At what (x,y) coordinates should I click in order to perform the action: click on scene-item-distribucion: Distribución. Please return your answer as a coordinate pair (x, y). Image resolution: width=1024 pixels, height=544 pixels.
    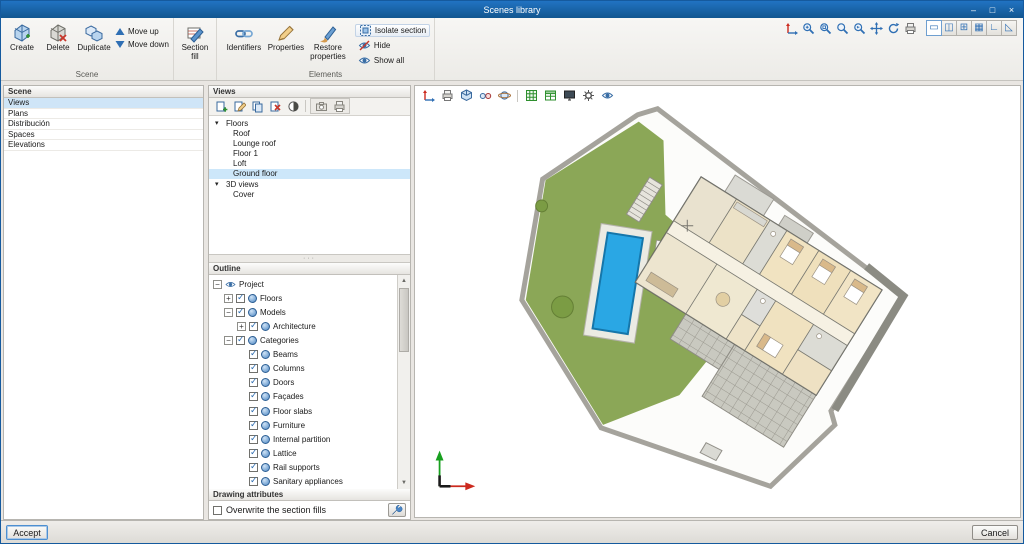
    Looking at the image, I should click on (103, 124).